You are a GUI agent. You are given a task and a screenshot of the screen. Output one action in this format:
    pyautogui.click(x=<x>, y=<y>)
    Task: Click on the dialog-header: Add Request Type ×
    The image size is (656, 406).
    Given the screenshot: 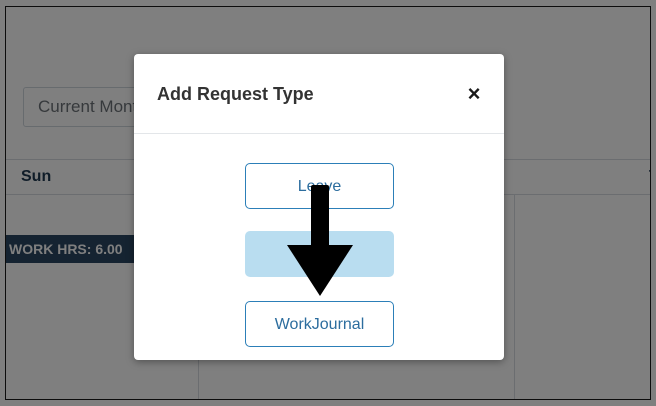 What is the action you would take?
    pyautogui.click(x=319, y=94)
    